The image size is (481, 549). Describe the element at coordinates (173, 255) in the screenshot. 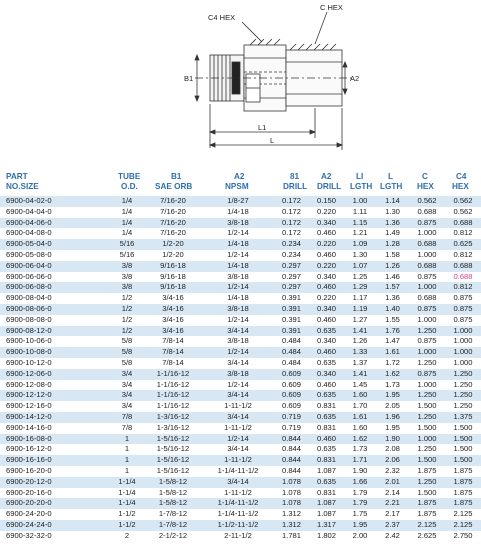

I see `b1-sae-orb-cell: 1/2-20` at that location.